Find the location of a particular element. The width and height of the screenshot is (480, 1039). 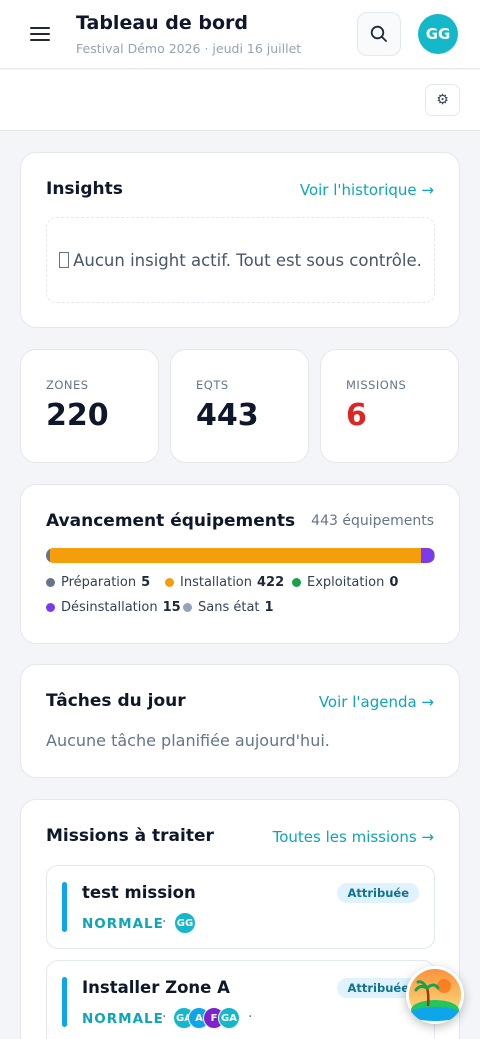

assignee-avatar: GA is located at coordinates (229, 1018).